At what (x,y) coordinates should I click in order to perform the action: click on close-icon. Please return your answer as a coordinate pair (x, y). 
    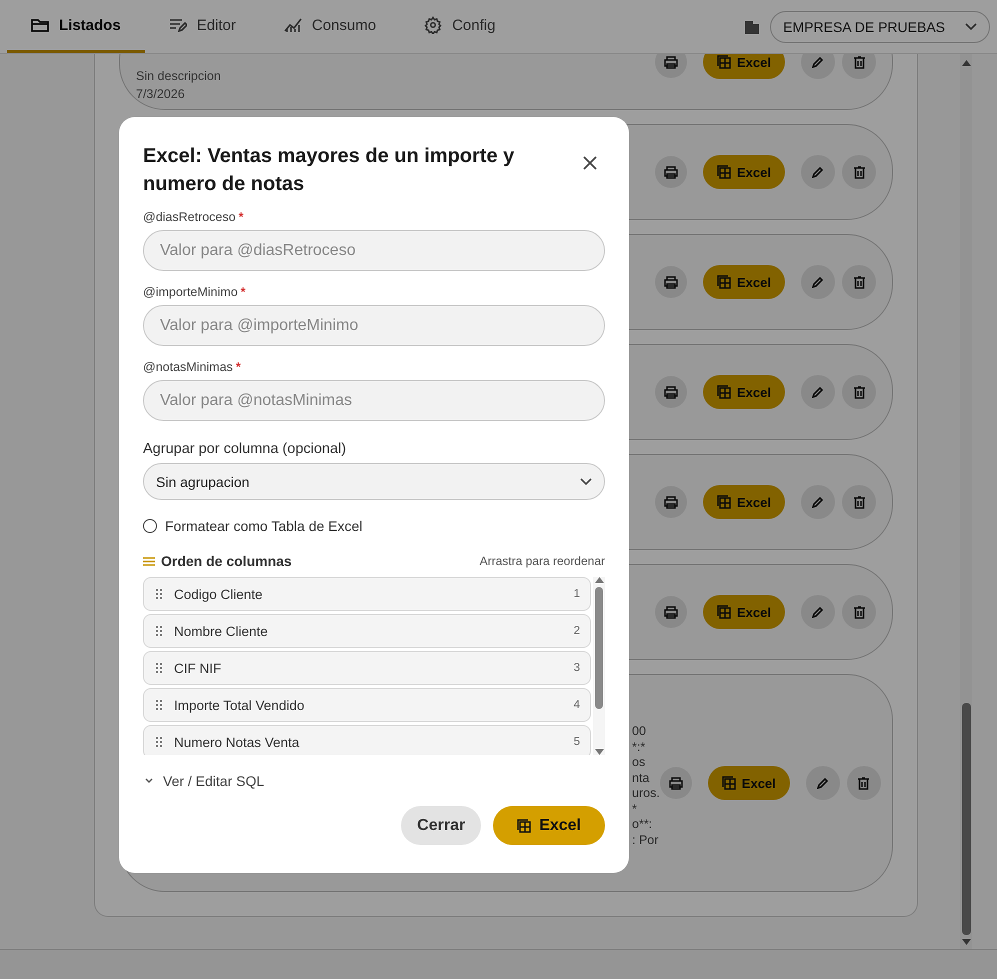
    Looking at the image, I should click on (590, 163).